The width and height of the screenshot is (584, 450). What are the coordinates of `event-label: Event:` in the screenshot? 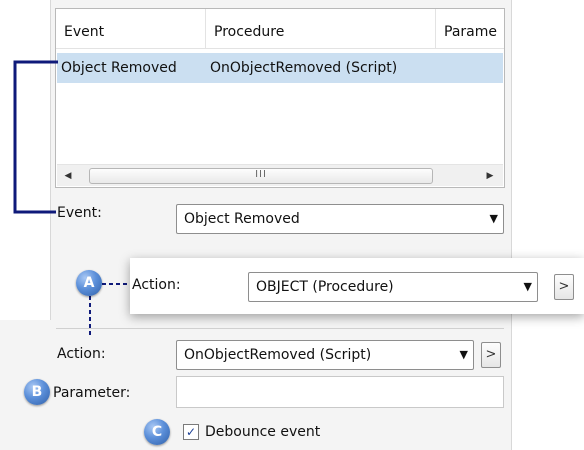 It's located at (79, 213).